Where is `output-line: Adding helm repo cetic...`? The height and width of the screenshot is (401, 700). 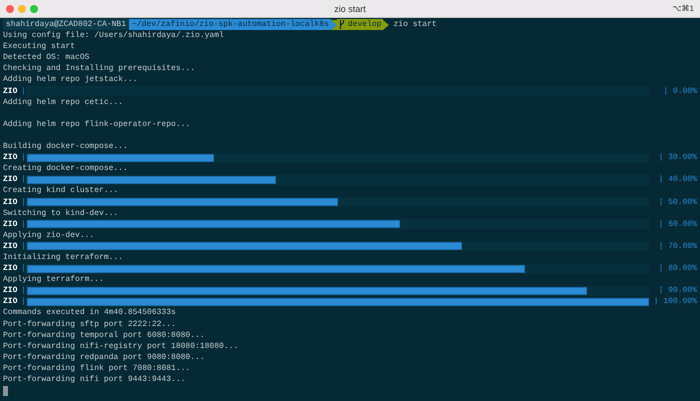 output-line: Adding helm repo cetic... is located at coordinates (63, 102).